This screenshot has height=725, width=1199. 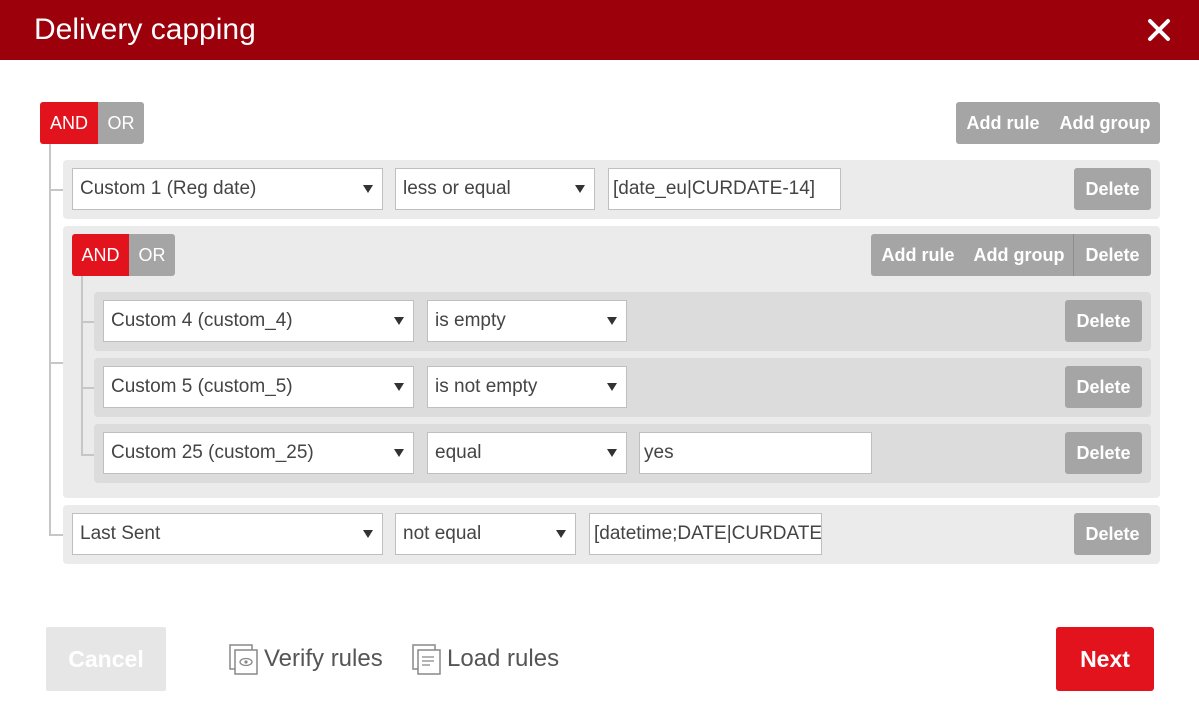 I want to click on root-add-rule-button: Add rule, so click(x=1003, y=123).